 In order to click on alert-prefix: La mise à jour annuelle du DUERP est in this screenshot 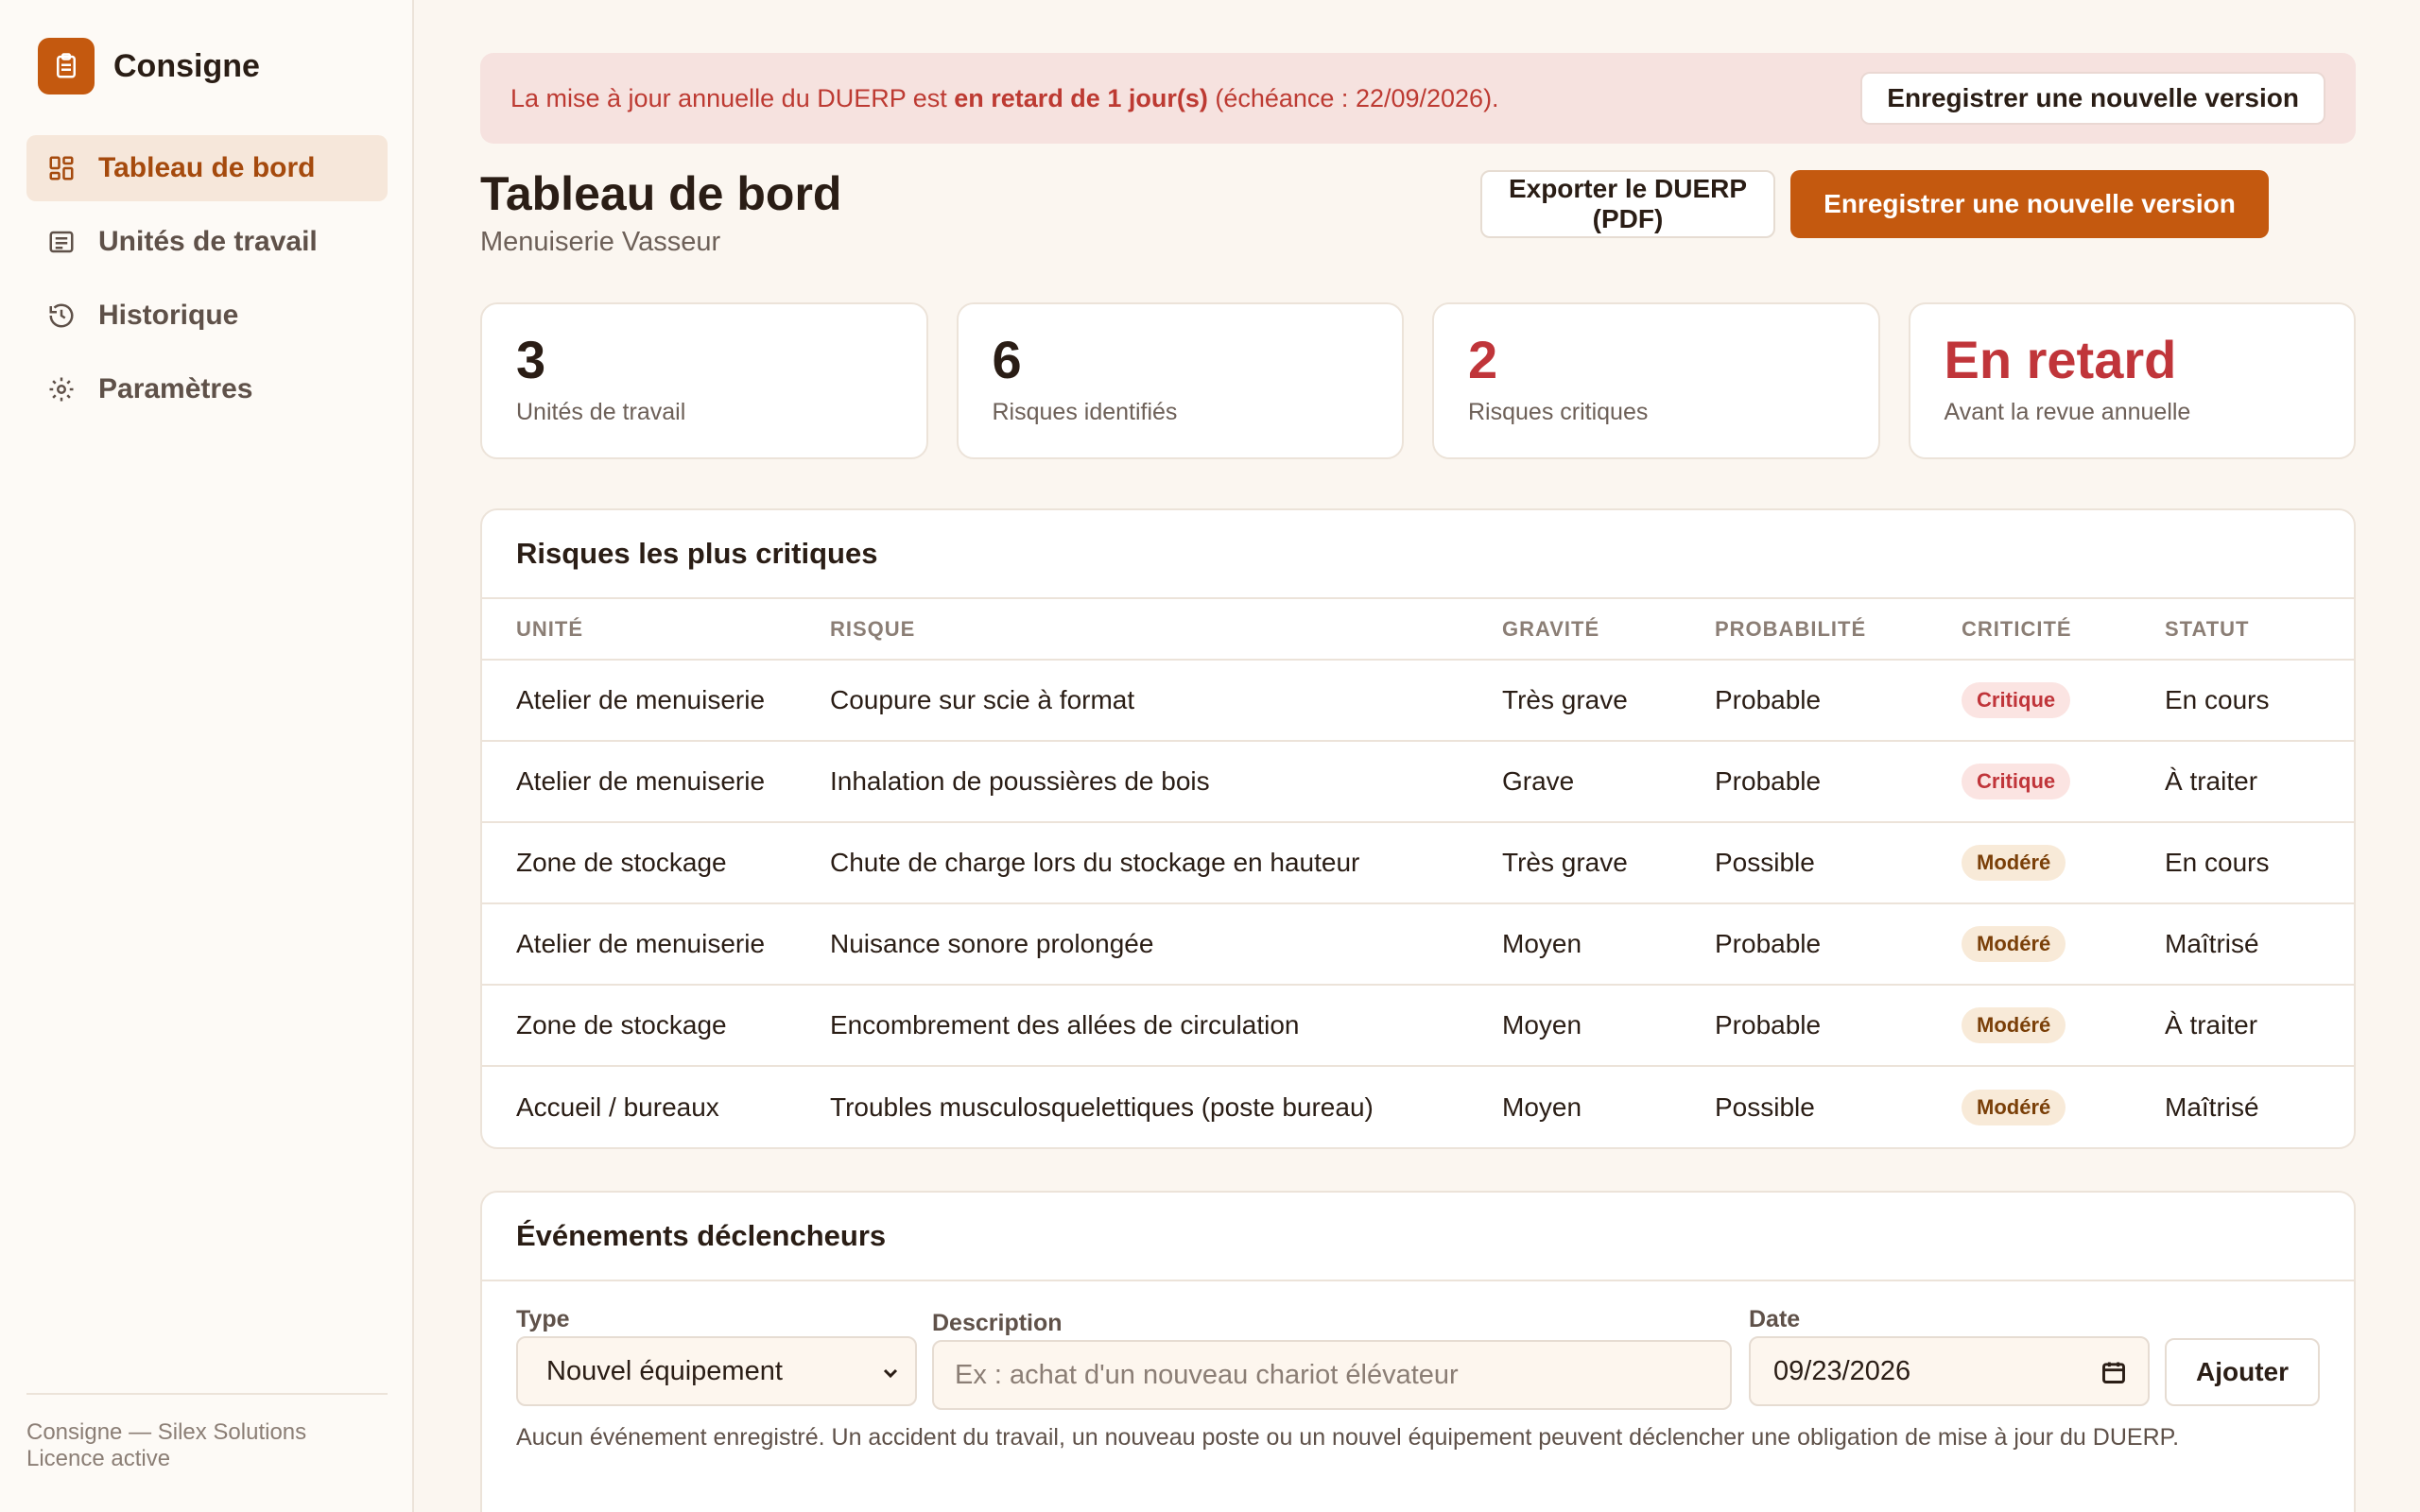, I will do `click(732, 97)`.